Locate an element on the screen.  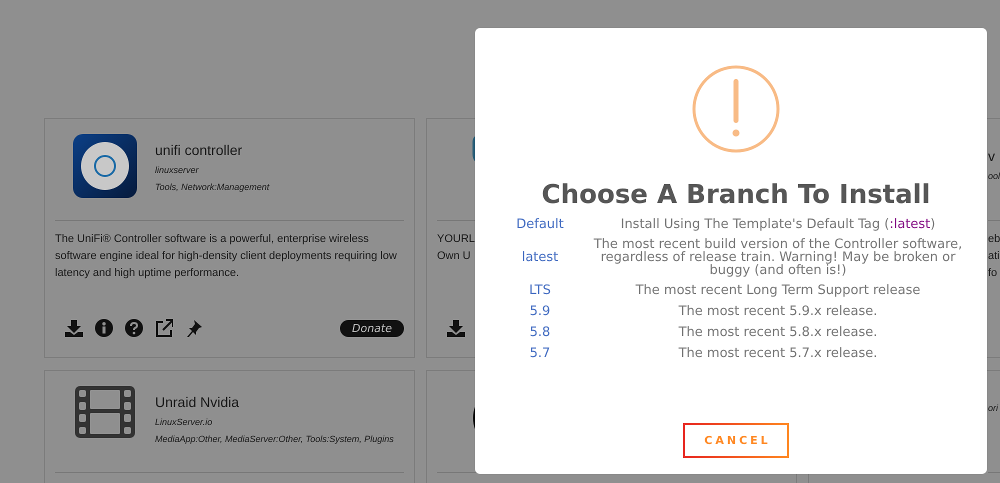
app-title: Unraid Nvidia is located at coordinates (274, 402).